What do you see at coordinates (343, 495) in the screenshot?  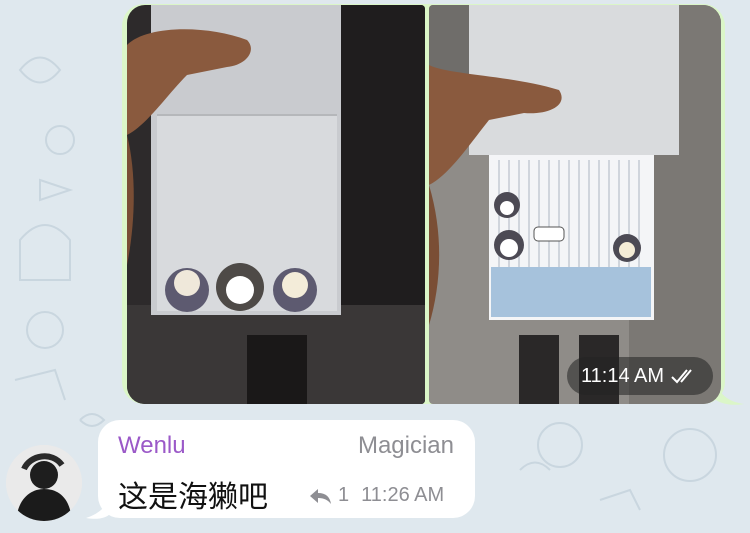 I see `reply-count: 1` at bounding box center [343, 495].